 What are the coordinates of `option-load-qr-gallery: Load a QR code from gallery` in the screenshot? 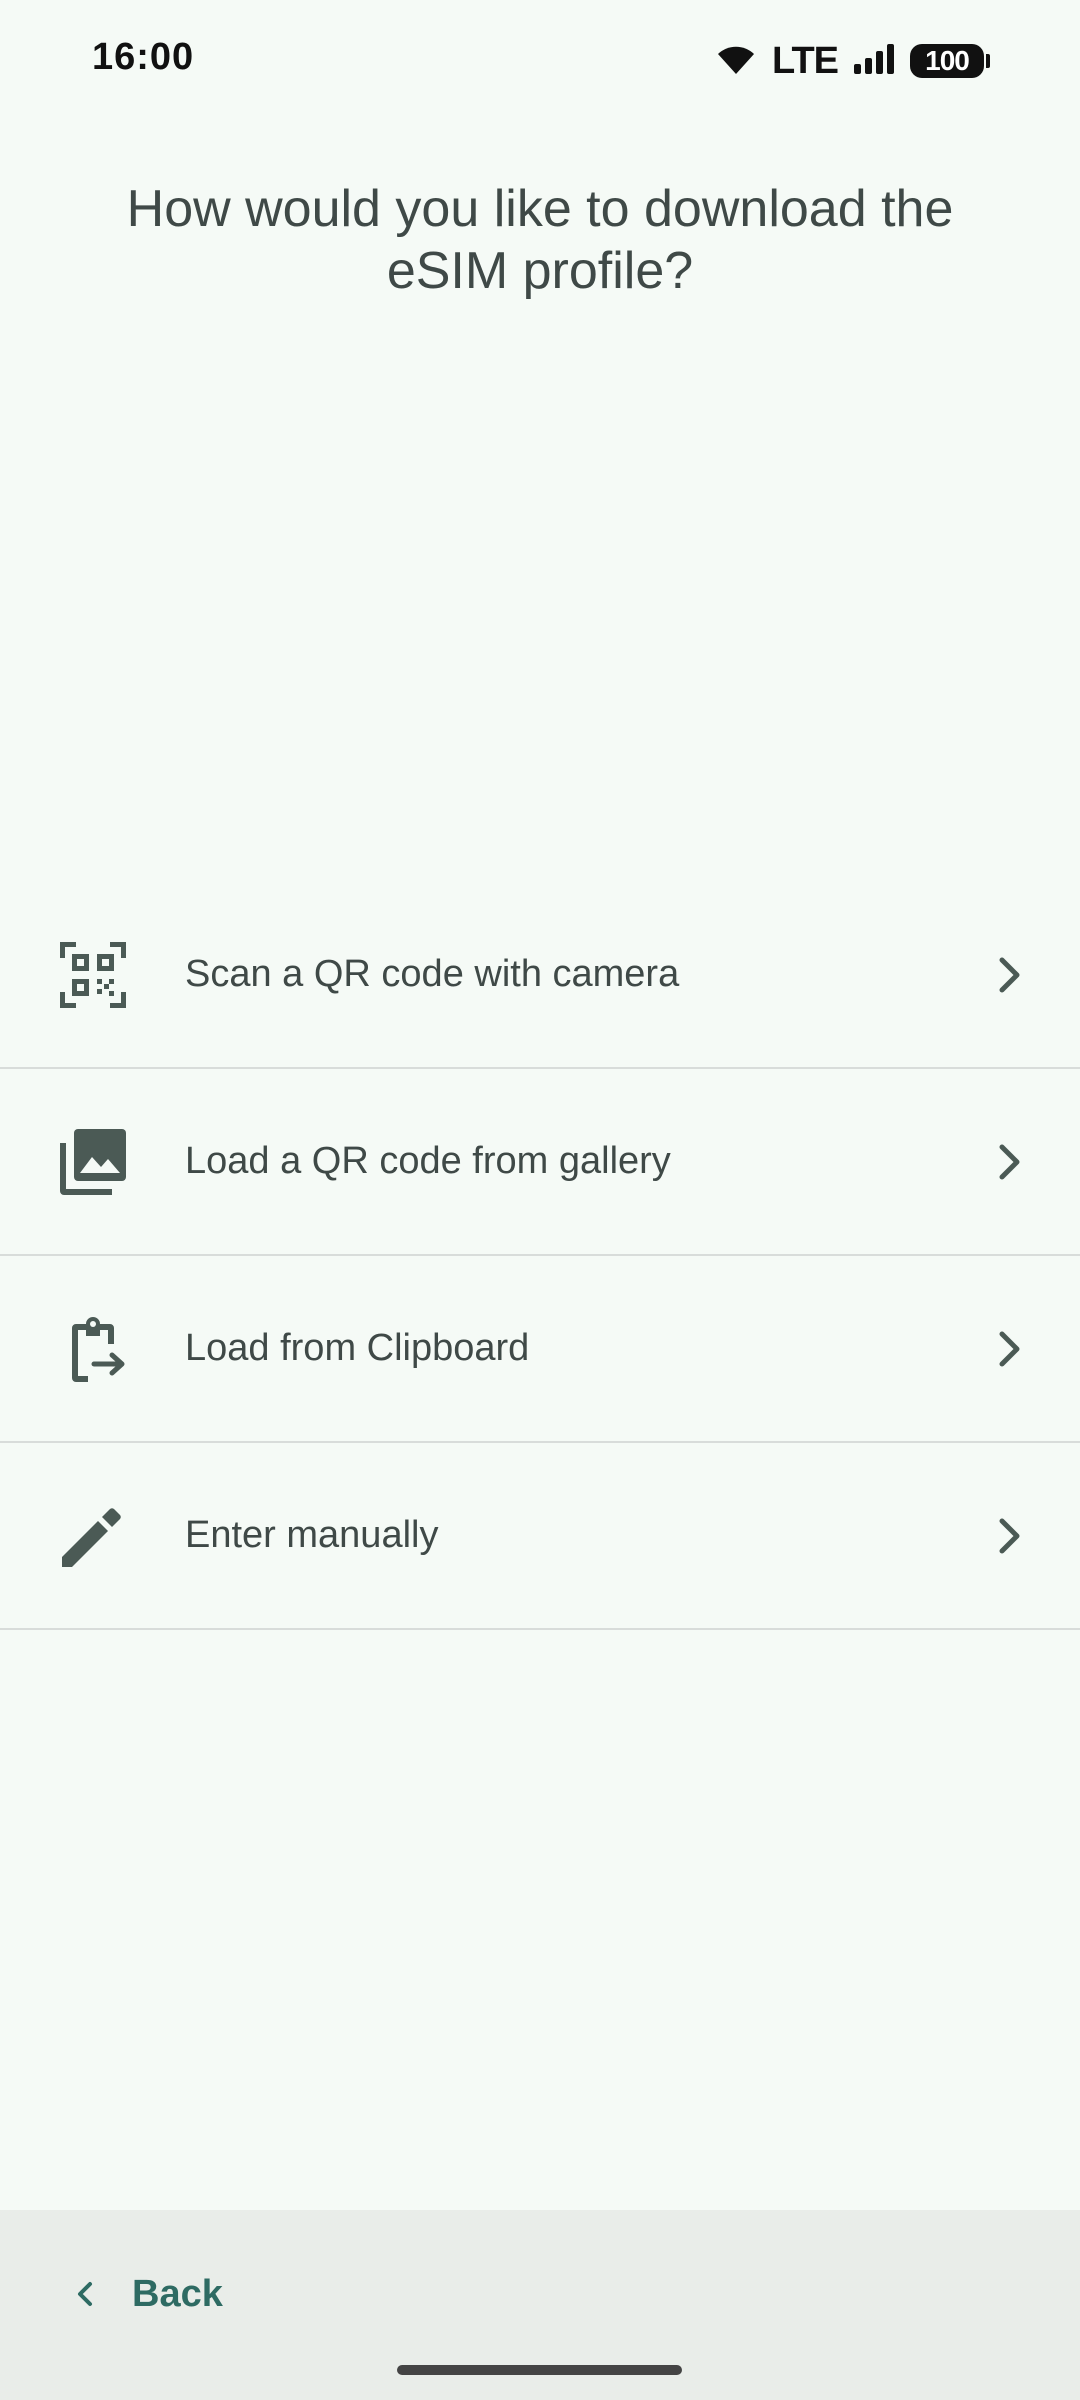 It's located at (540, 1162).